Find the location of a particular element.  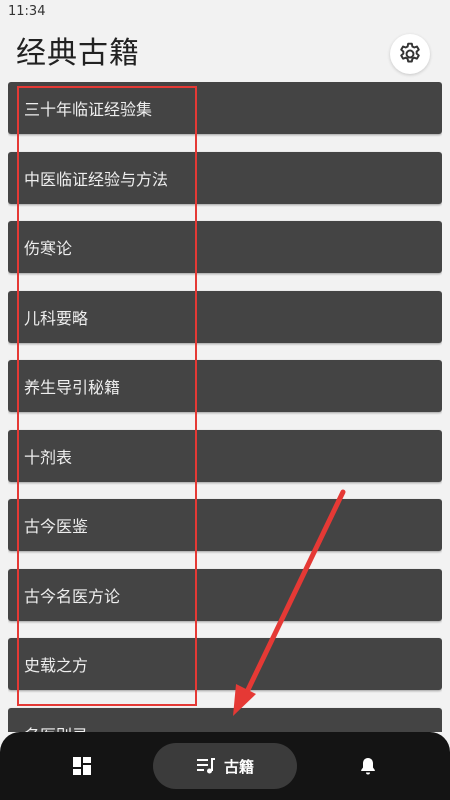

book-title: 古今名医方论 is located at coordinates (72, 596).